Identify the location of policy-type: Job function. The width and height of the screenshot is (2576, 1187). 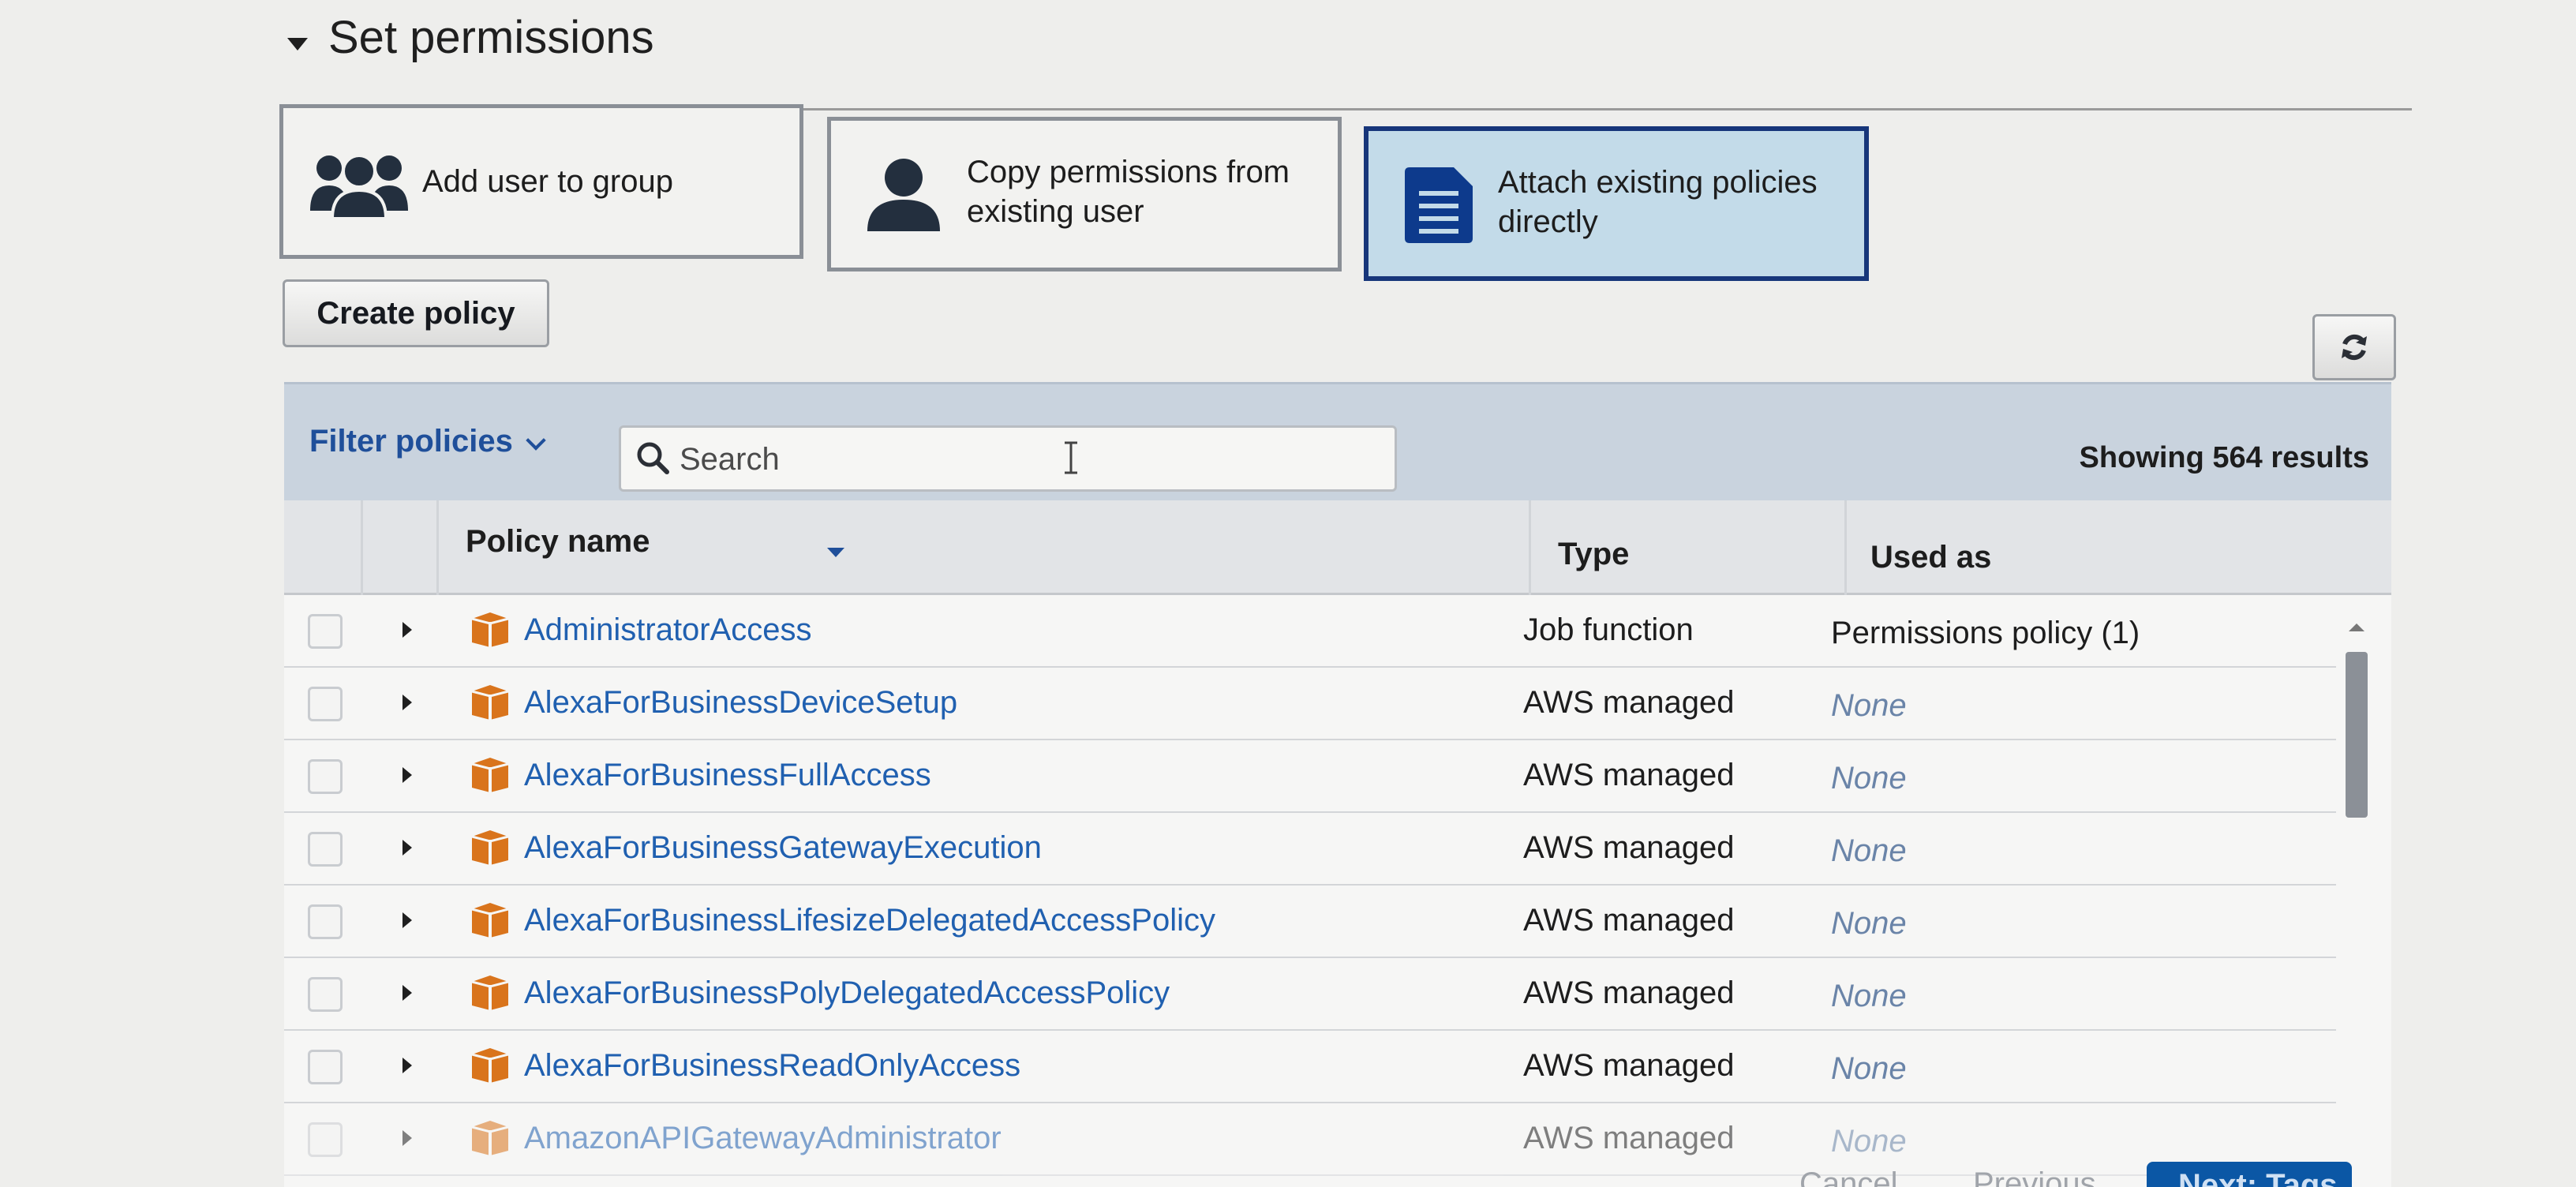
(1608, 629).